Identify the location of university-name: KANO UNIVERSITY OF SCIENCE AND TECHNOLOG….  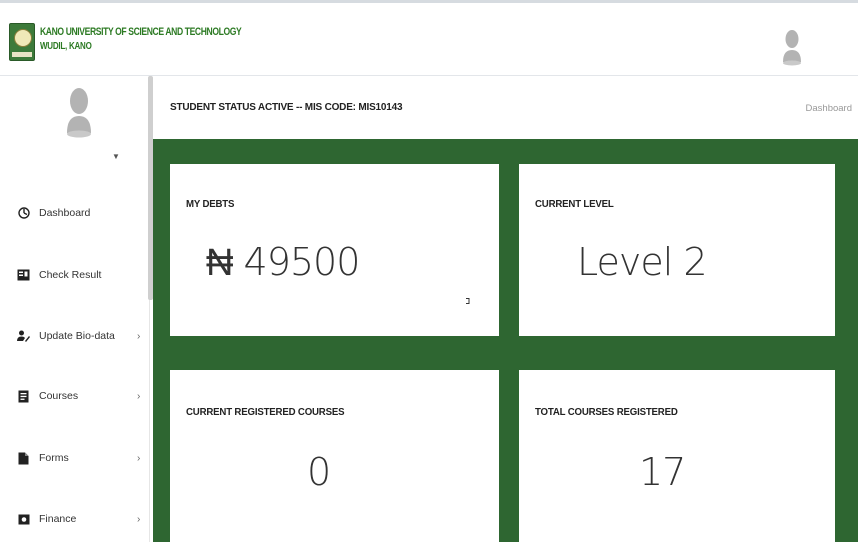
(141, 32).